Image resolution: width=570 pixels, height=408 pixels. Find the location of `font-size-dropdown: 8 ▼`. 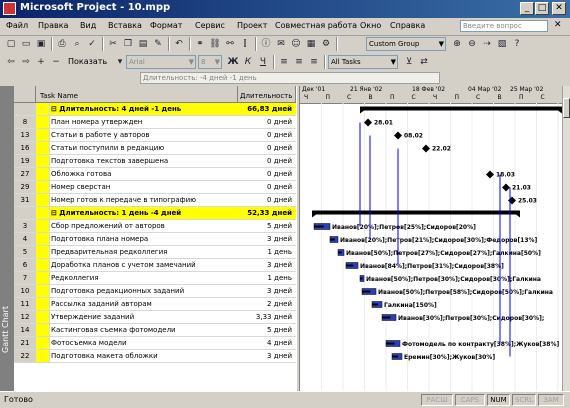

font-size-dropdown: 8 ▼ is located at coordinates (210, 62).